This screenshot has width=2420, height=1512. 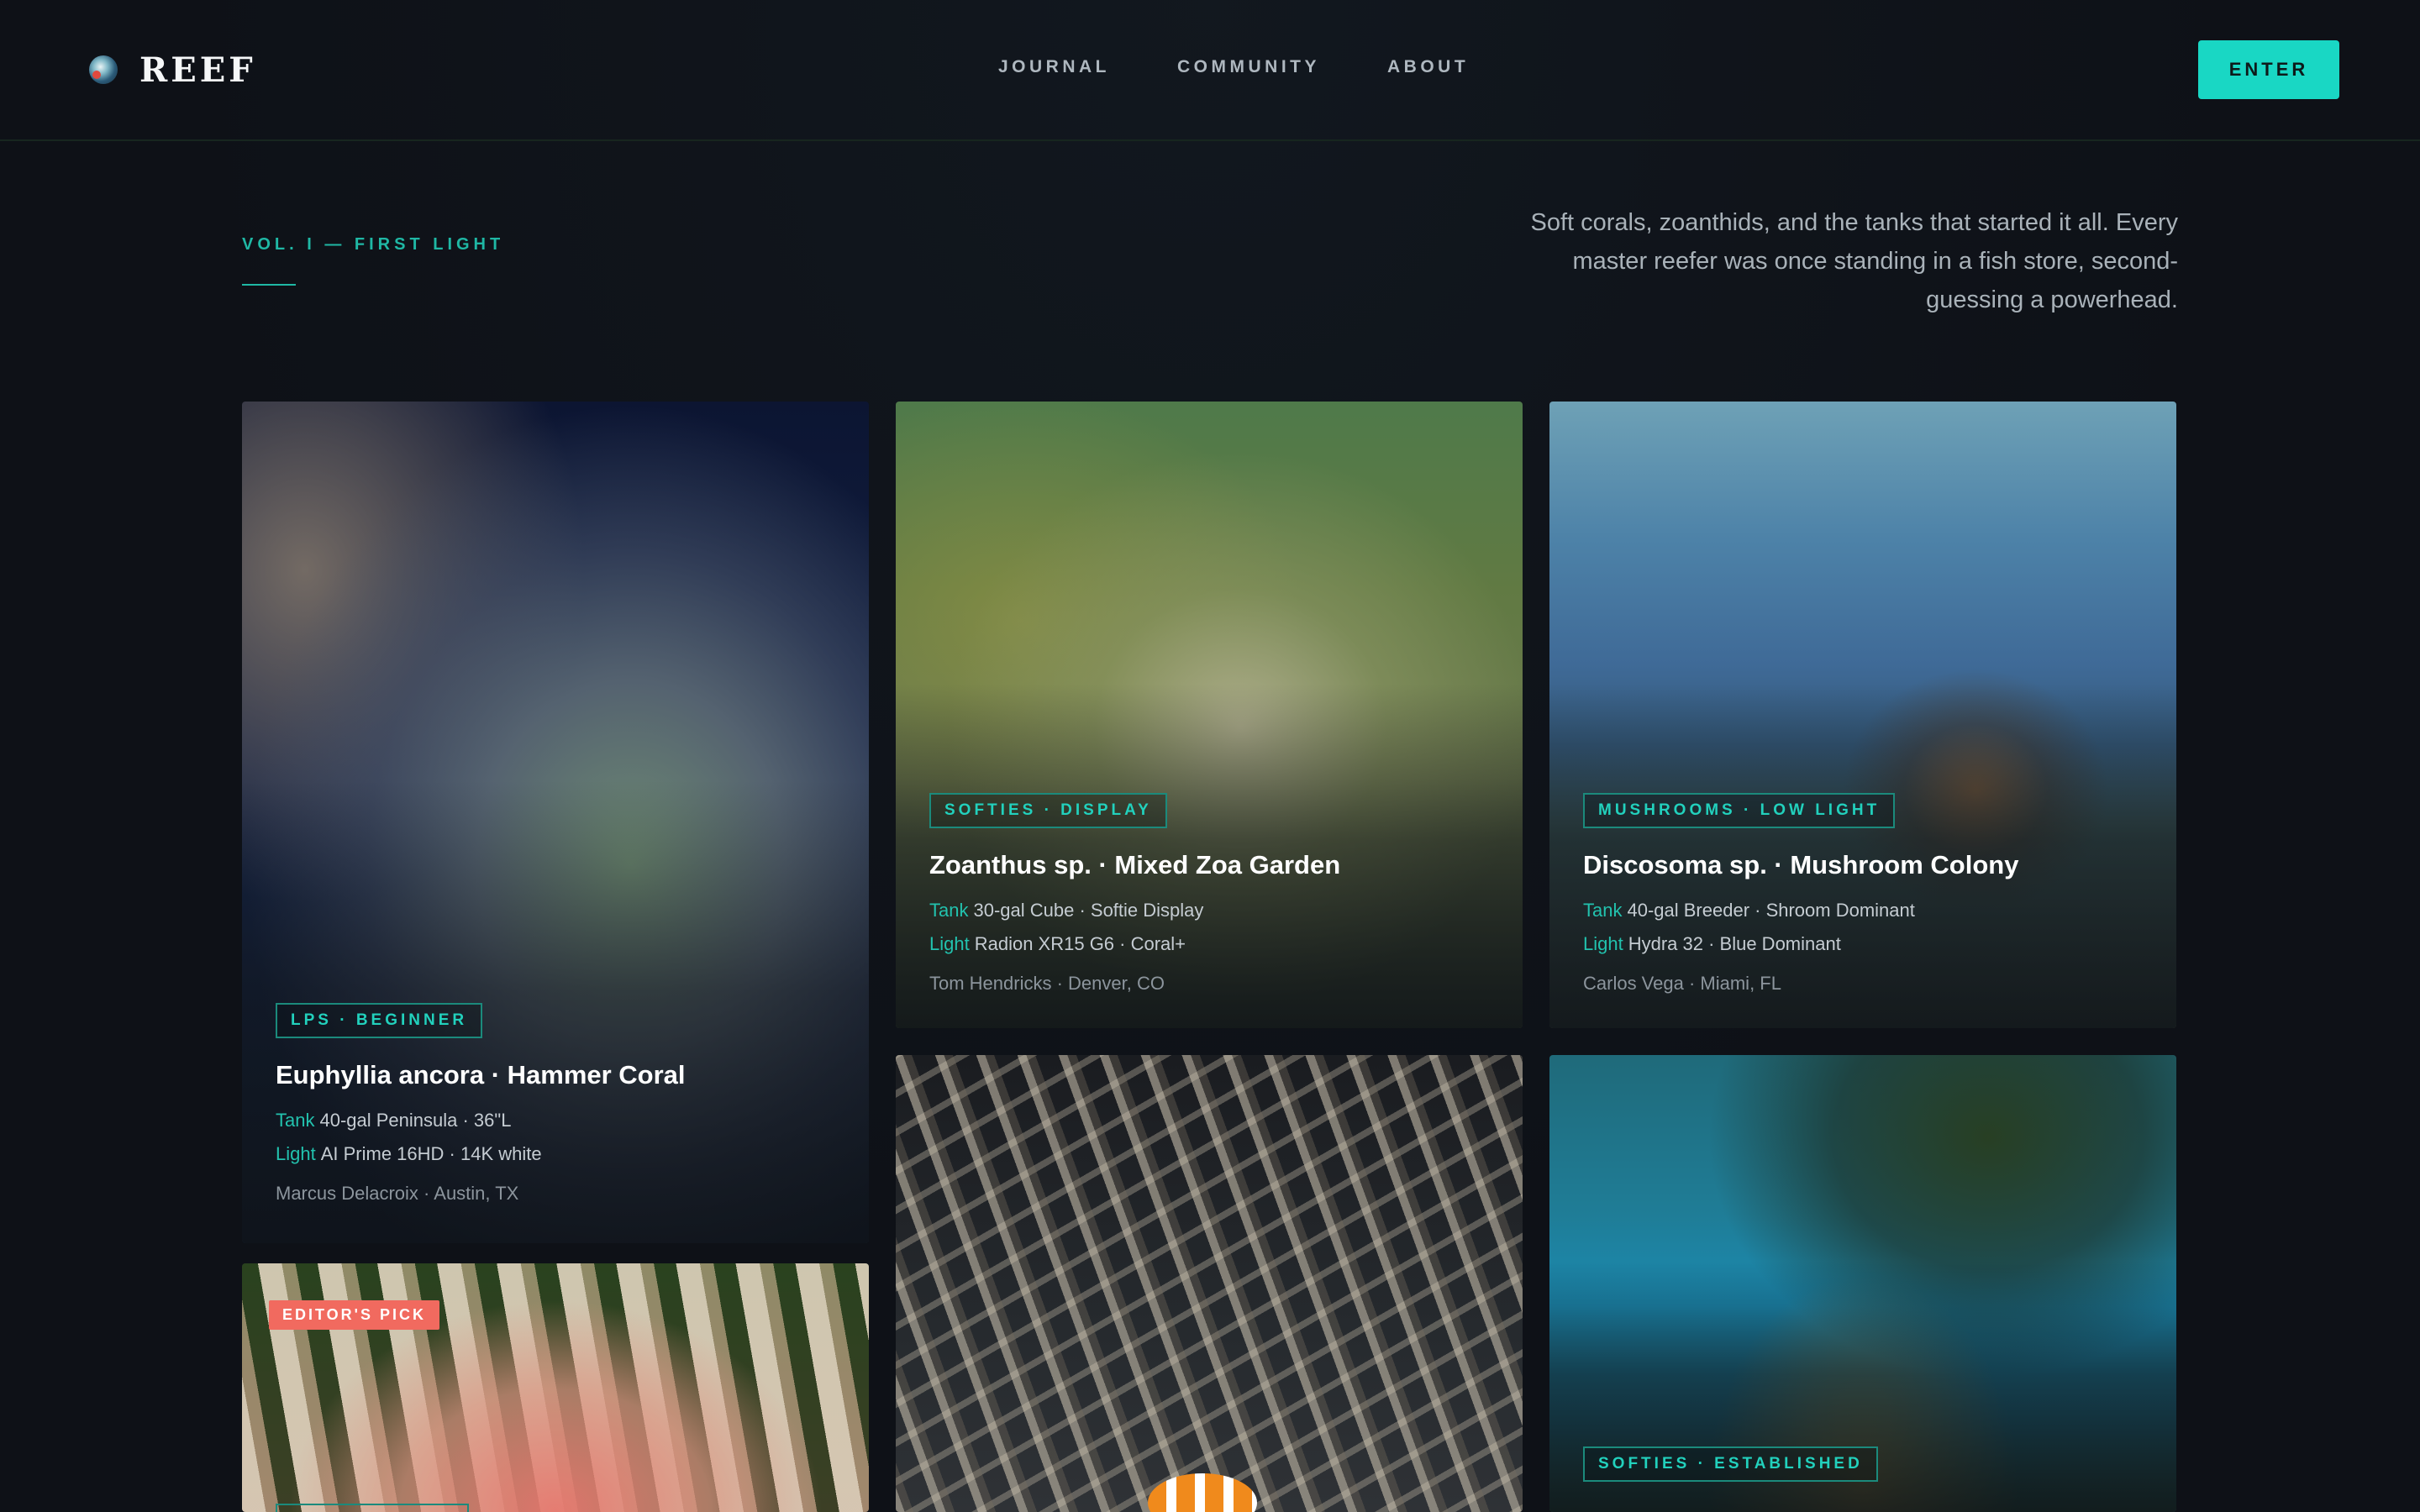 I want to click on reef-globe-icon, so click(x=103, y=69).